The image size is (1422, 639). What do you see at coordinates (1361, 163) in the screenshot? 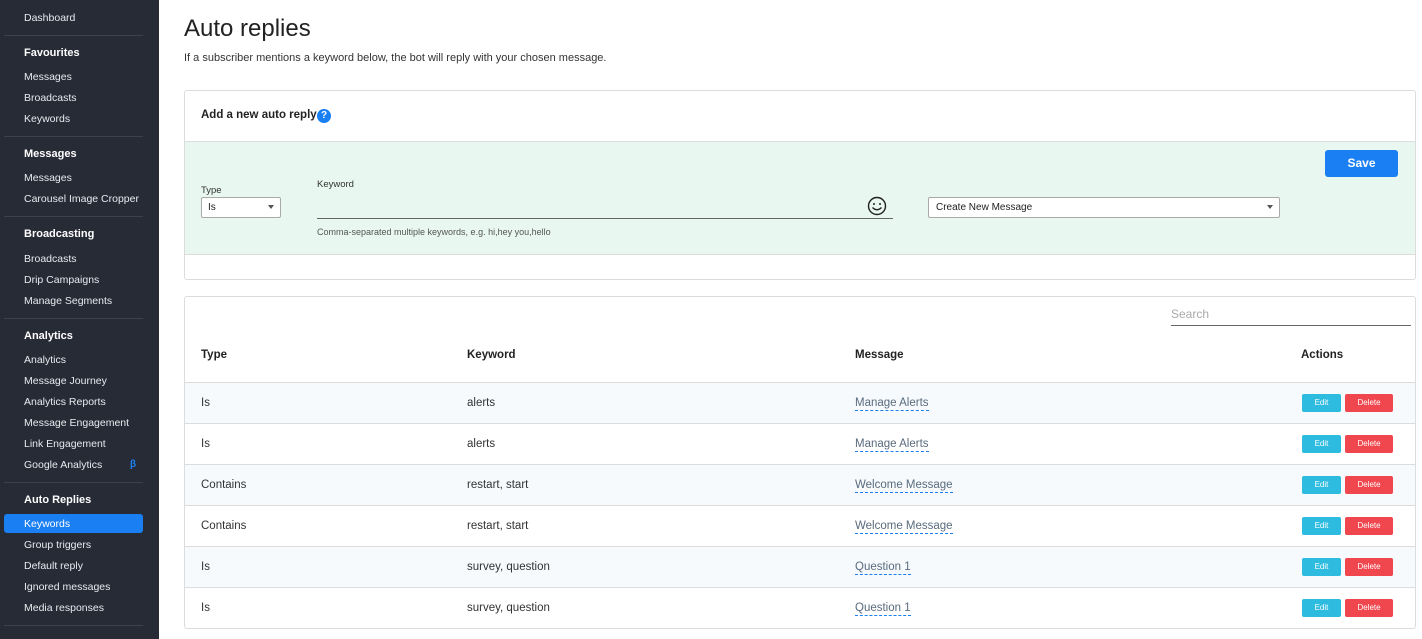
I see `save-button: Save` at bounding box center [1361, 163].